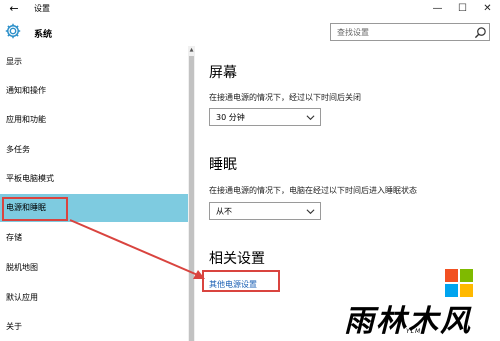 This screenshot has height=341, width=500. I want to click on minimize-button: —, so click(437, 9).